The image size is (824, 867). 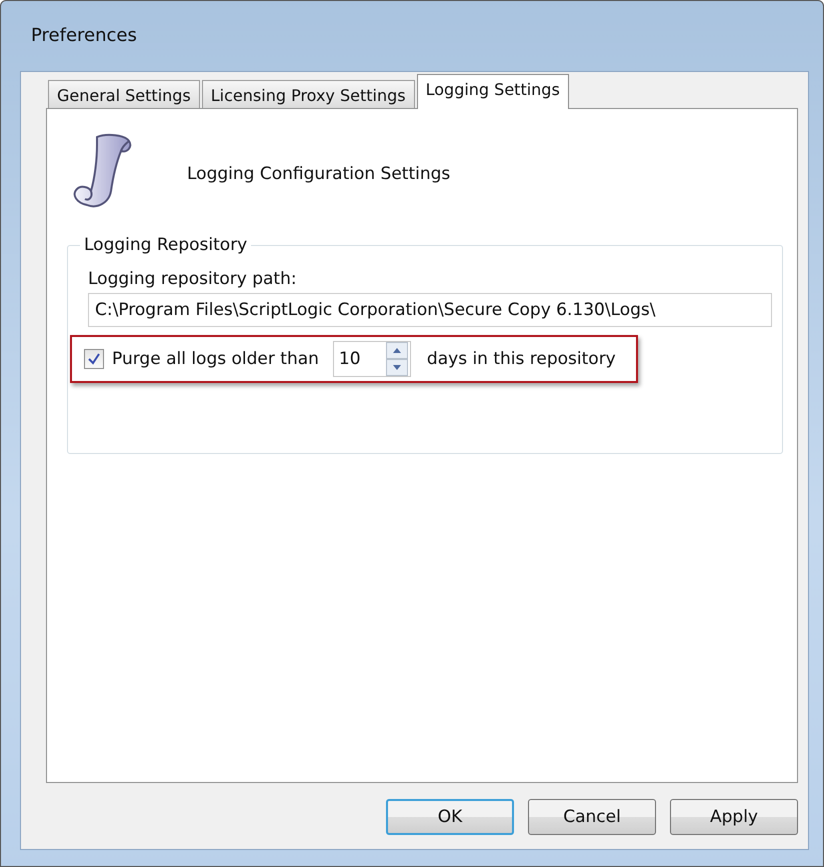 I want to click on days-spinner: 10, so click(x=371, y=359).